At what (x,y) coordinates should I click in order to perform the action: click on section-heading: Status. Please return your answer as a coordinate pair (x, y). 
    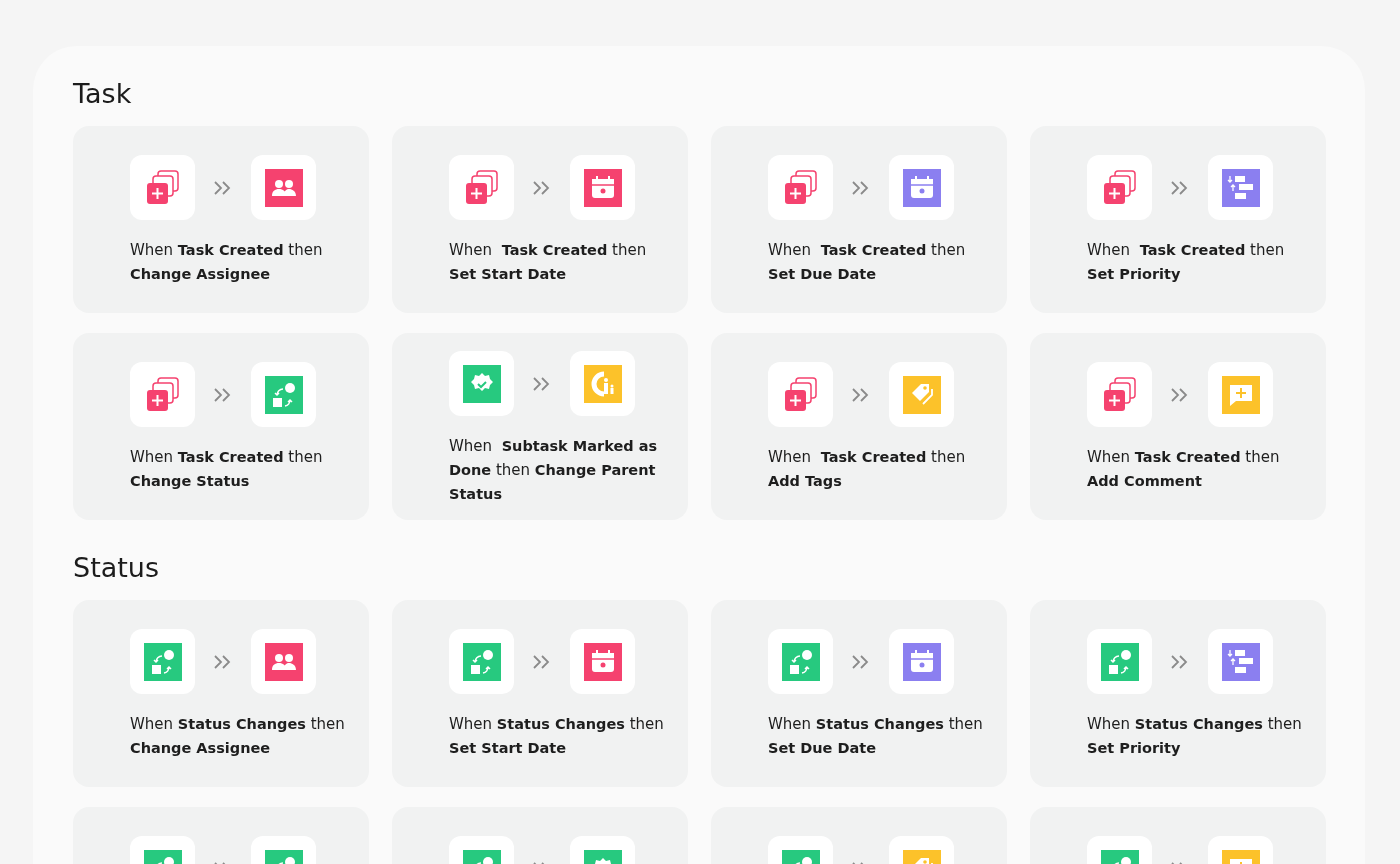
    Looking at the image, I should click on (117, 568).